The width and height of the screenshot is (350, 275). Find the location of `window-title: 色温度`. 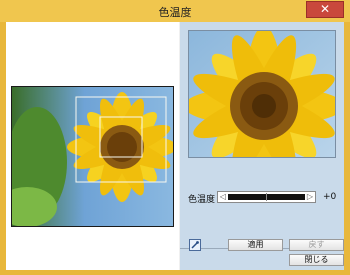

window-title: 色温度 is located at coordinates (175, 12).